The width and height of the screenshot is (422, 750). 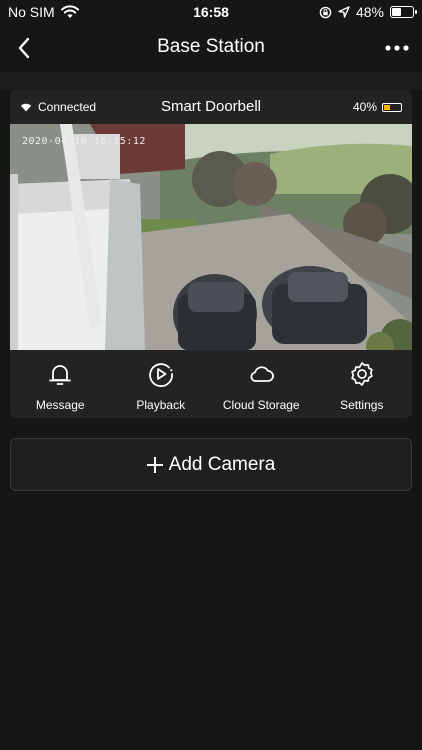 I want to click on camera-card-header: Connected Smart Doorbell 40%, so click(x=211, y=107).